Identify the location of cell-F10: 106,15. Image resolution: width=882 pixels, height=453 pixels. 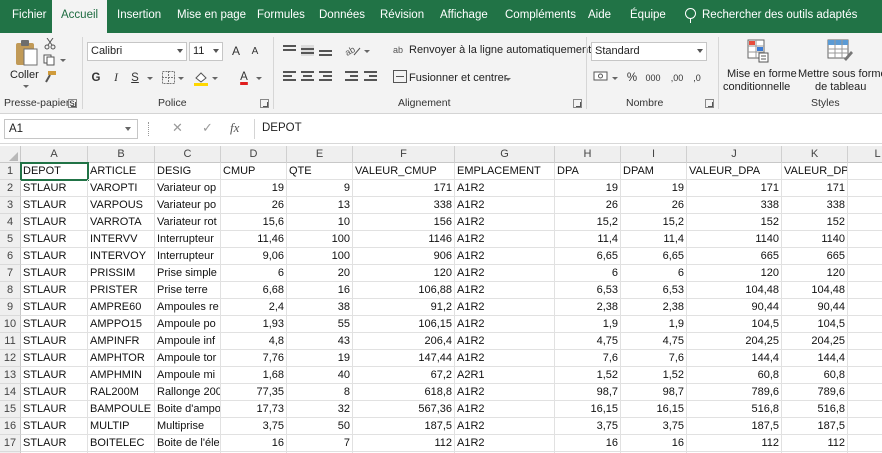
(404, 324).